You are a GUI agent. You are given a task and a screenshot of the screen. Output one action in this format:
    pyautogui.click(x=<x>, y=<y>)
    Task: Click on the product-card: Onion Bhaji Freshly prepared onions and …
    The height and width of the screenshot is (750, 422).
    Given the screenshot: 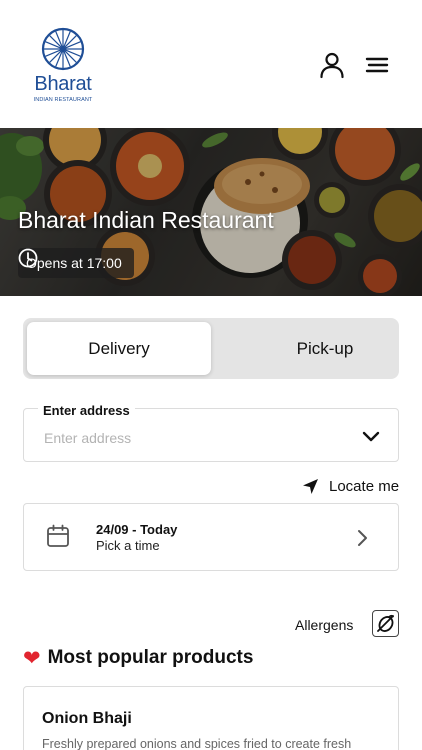 What is the action you would take?
    pyautogui.click(x=211, y=718)
    